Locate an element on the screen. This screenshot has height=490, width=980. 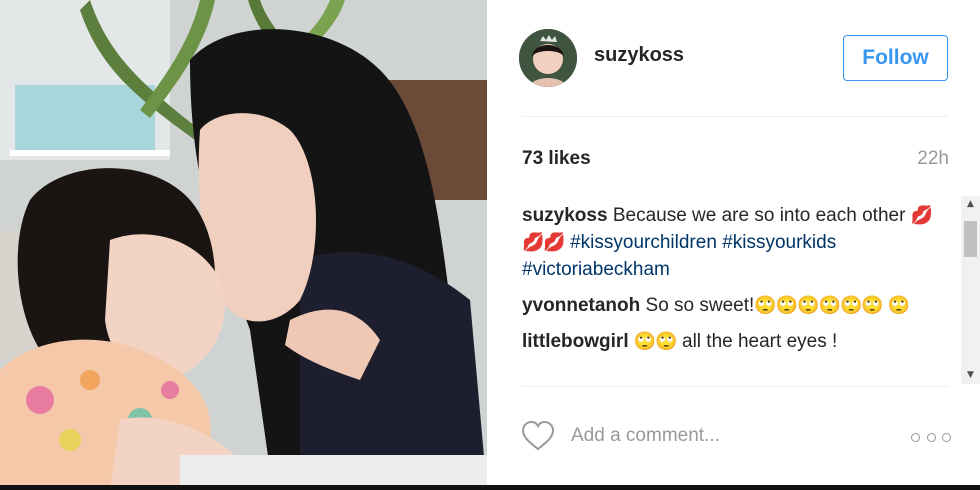
scroll-down-arrow-icon: ▼ is located at coordinates (970, 375).